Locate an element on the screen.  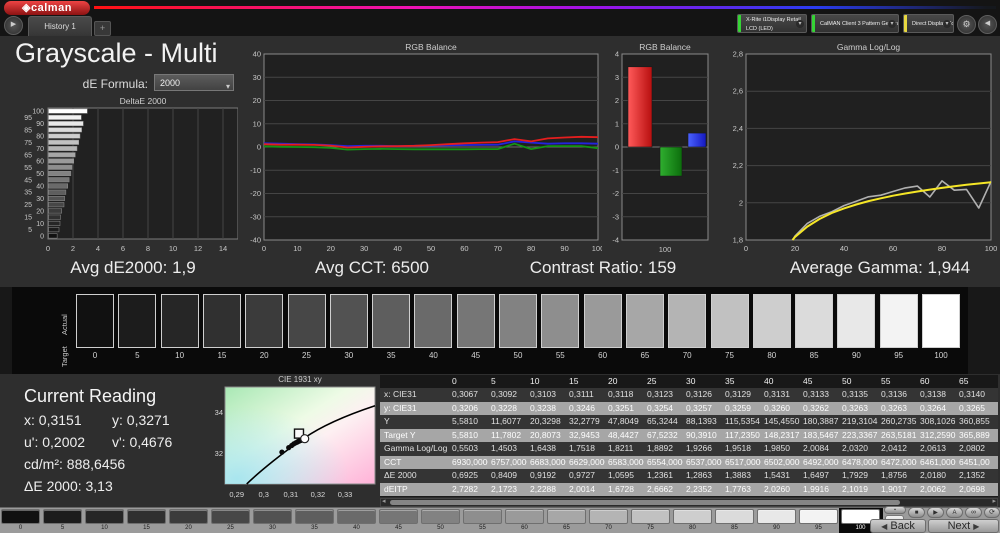
table-cell: 6930,0000 is located at coordinates (470, 461).